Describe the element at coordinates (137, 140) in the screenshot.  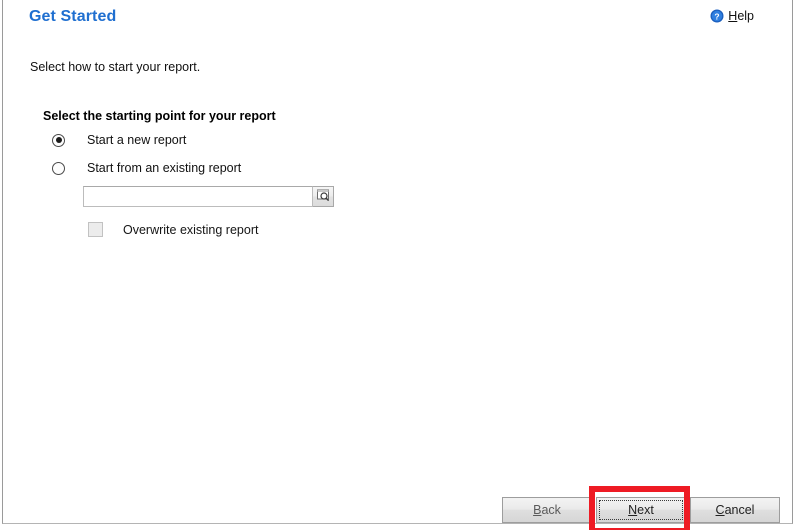
I see `radio-label-new: Start a new report` at that location.